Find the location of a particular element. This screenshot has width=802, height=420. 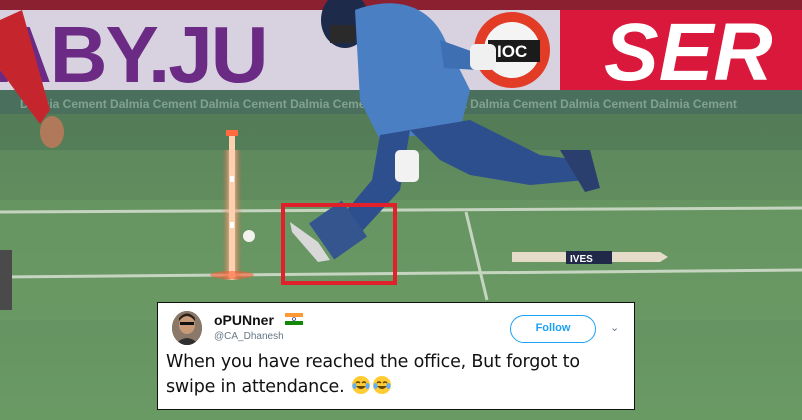

ioc-logo-text: IOC is located at coordinates (512, 51).